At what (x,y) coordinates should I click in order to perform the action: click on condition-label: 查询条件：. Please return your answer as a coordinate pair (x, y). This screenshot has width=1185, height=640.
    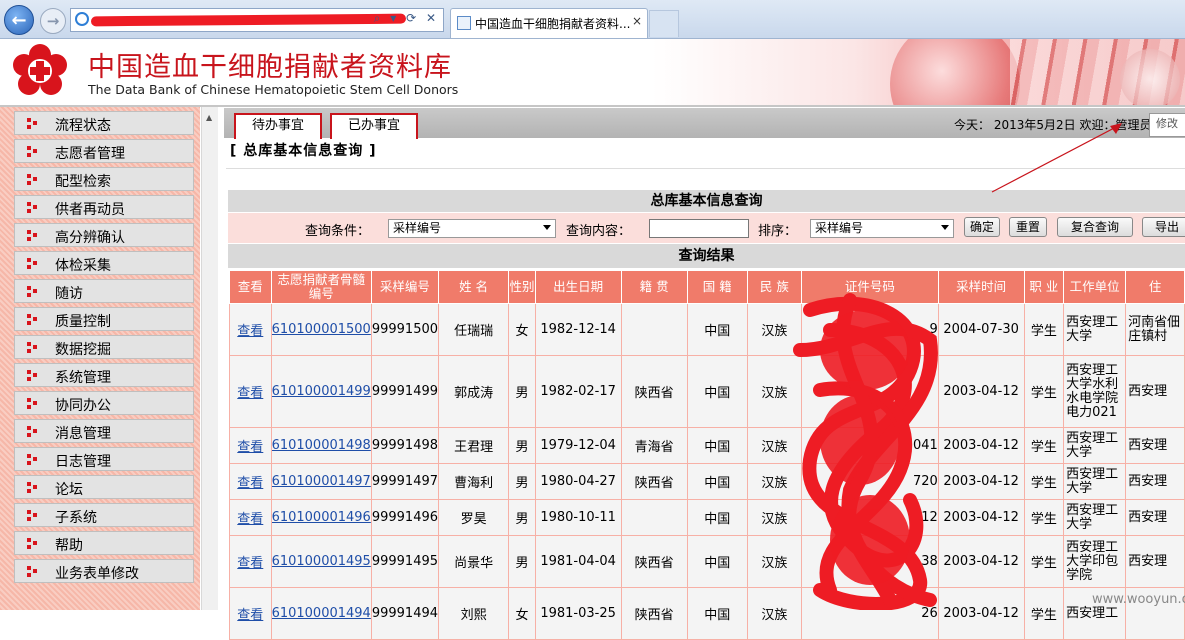
    Looking at the image, I should click on (338, 231).